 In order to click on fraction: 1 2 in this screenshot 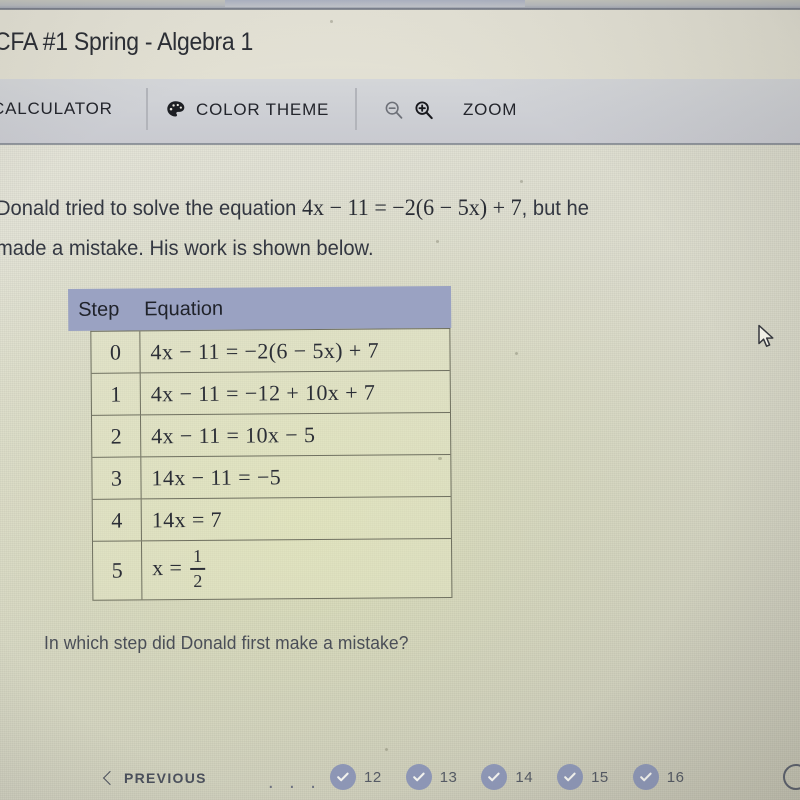, I will do `click(198, 568)`.